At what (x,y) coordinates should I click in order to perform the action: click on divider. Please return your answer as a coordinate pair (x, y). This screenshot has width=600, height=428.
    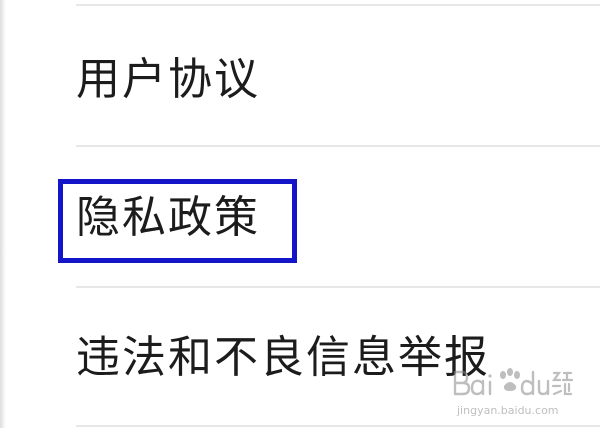
    Looking at the image, I should click on (338, 426).